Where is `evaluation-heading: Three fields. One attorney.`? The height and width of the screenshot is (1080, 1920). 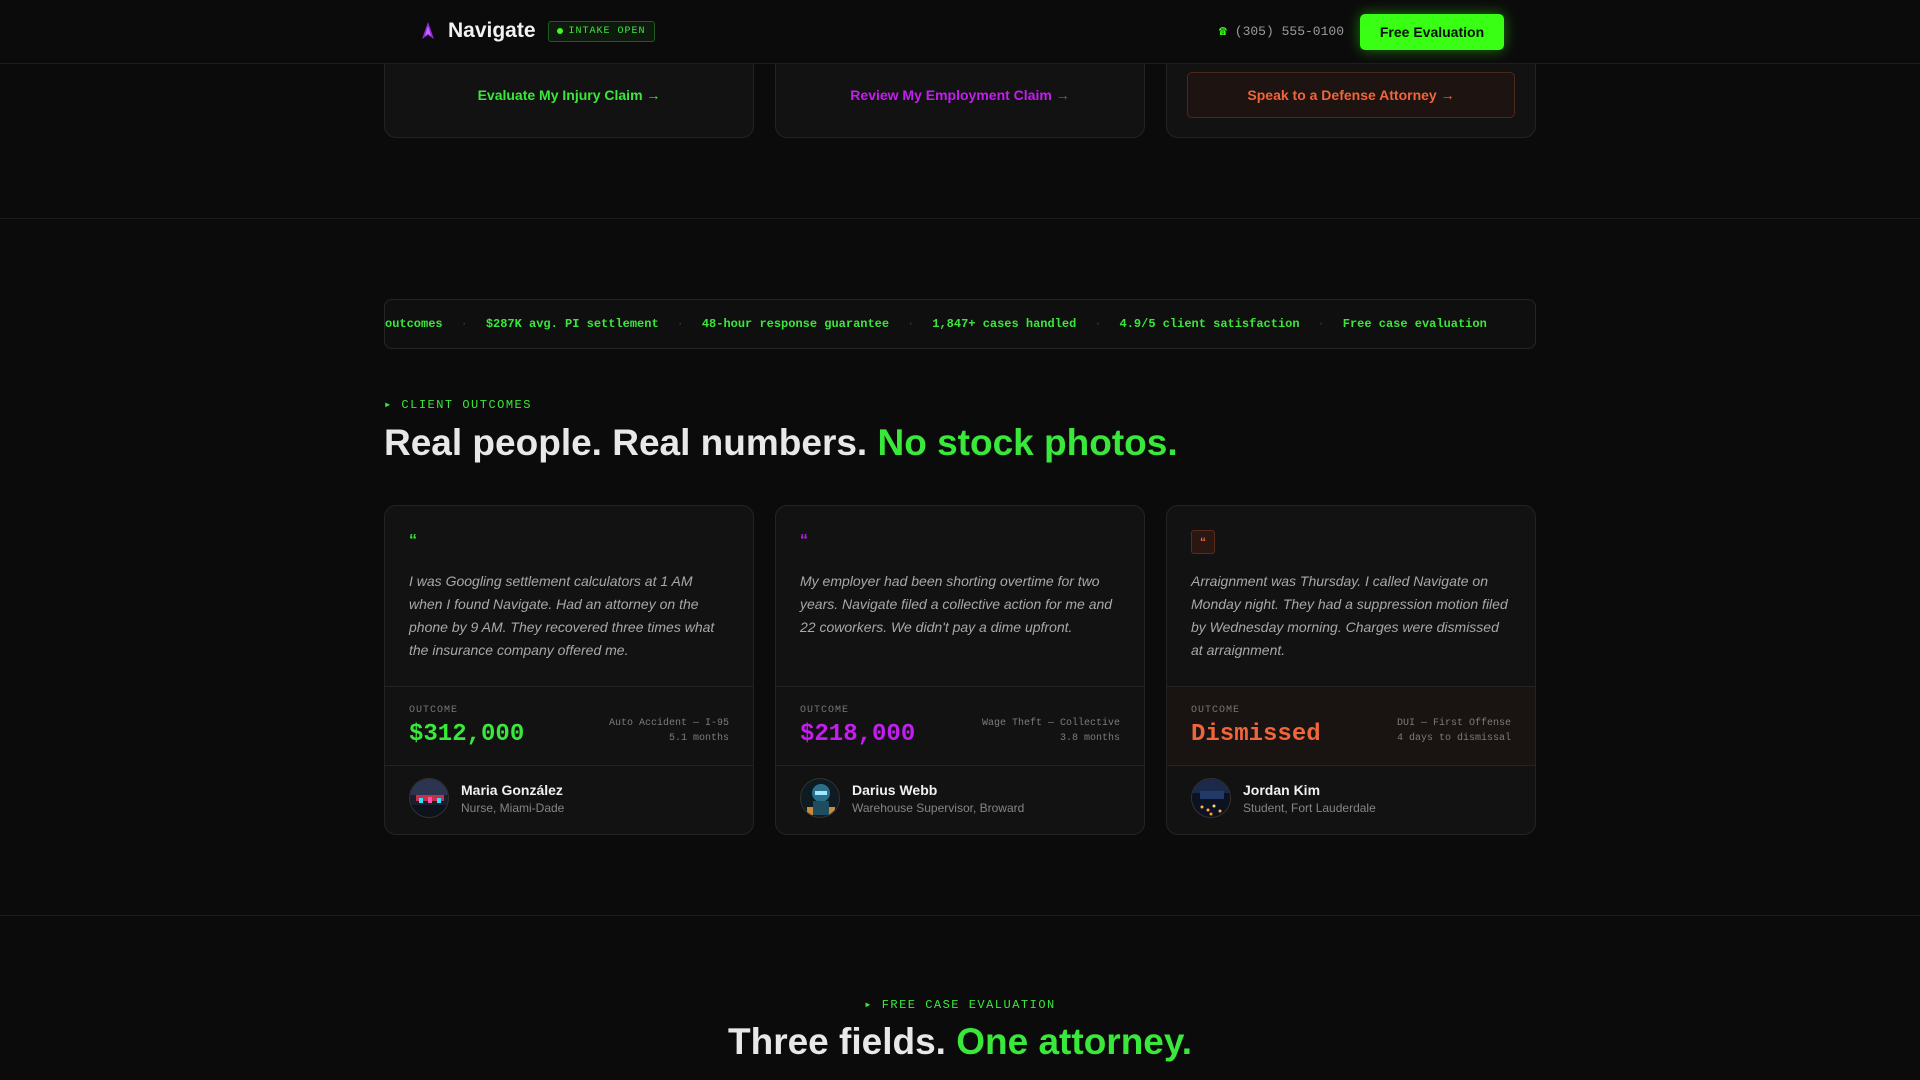
evaluation-heading: Three fields. One attorney. is located at coordinates (960, 1042).